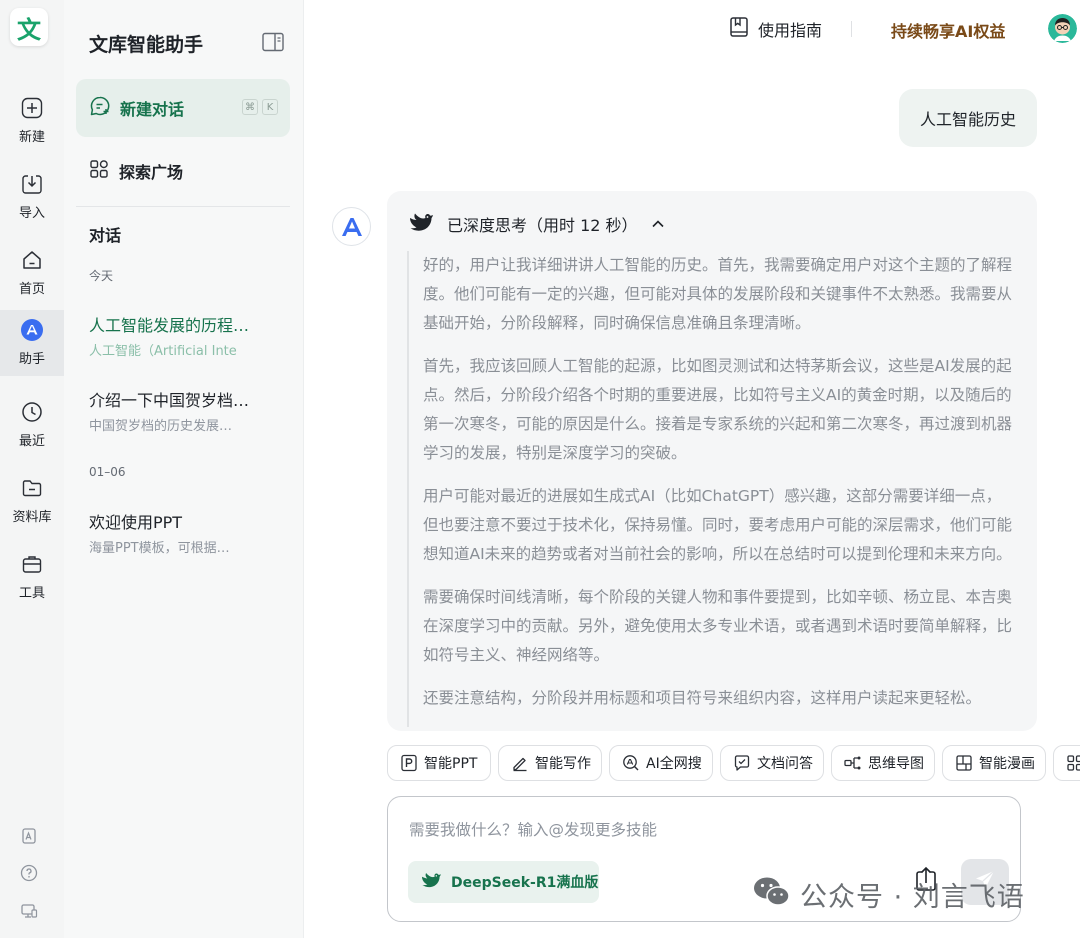 The image size is (1080, 938). I want to click on chevron-up-icon, so click(658, 224).